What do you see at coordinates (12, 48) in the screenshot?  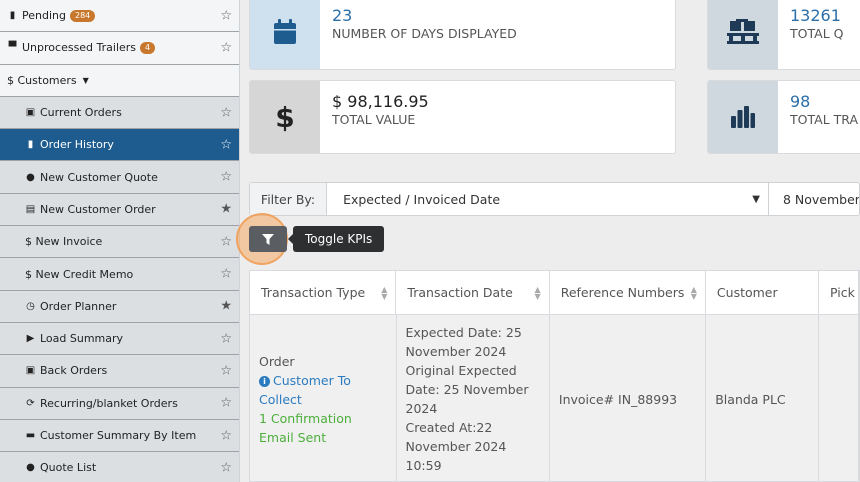 I see `trailer-icon: ▀` at bounding box center [12, 48].